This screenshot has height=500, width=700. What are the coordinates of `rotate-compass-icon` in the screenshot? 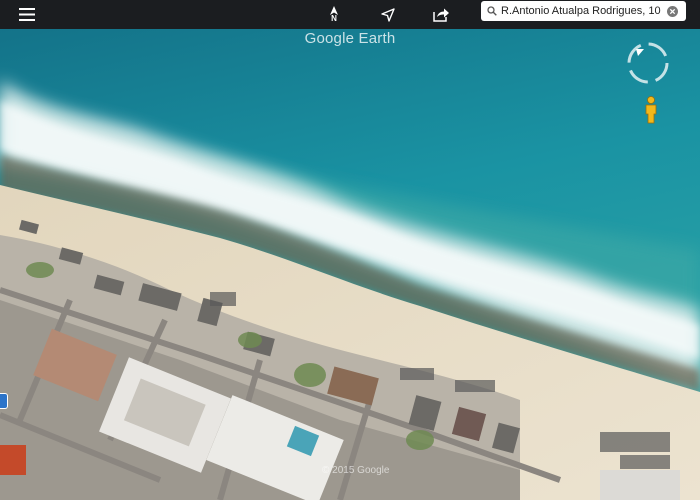 It's located at (648, 63).